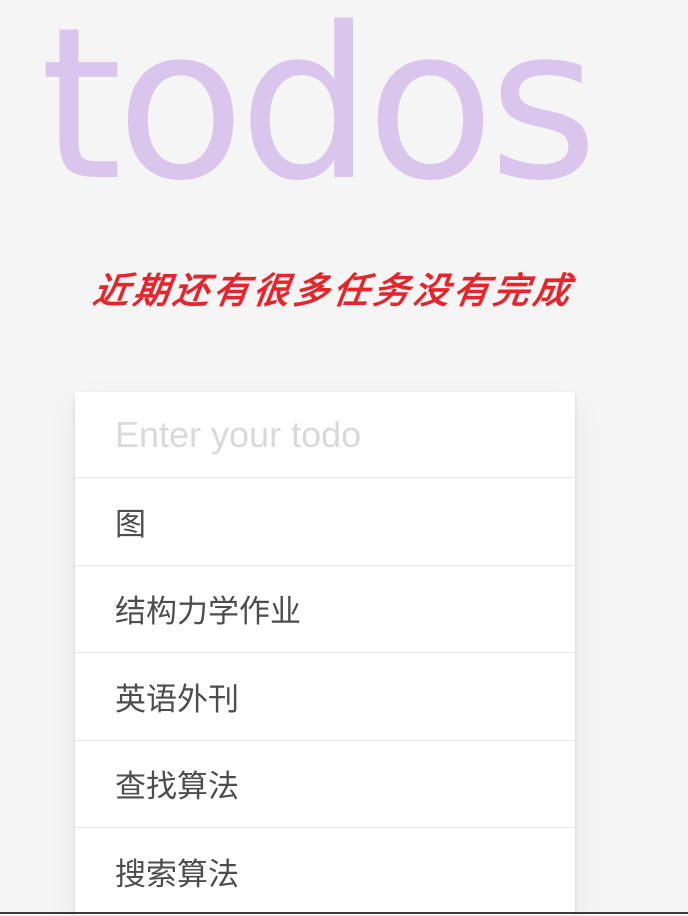 The width and height of the screenshot is (688, 916). What do you see at coordinates (325, 872) in the screenshot?
I see `todo-item: 搜索算法` at bounding box center [325, 872].